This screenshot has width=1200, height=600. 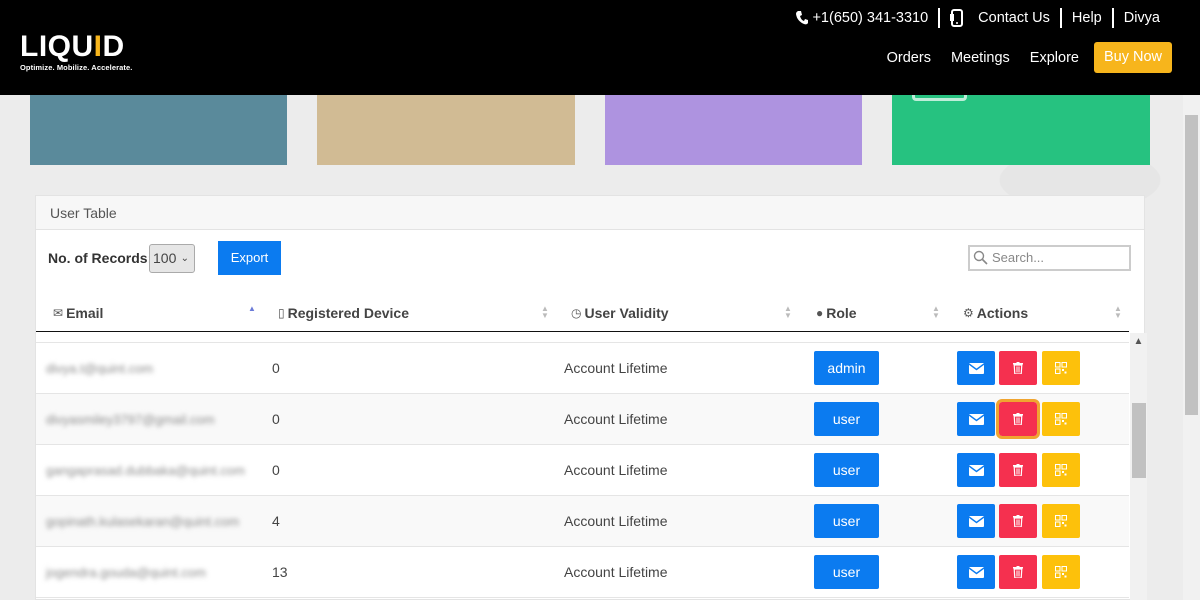 What do you see at coordinates (1057, 257) in the screenshot?
I see `search-input` at bounding box center [1057, 257].